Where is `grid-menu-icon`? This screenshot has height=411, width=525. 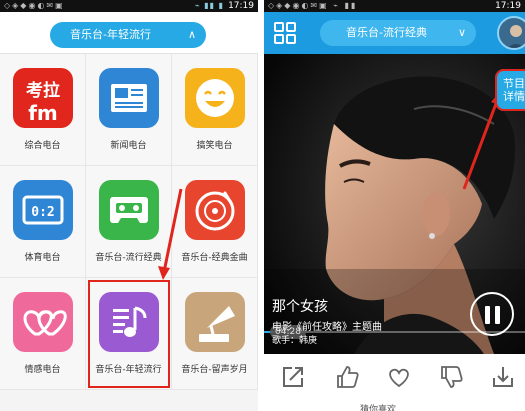 grid-menu-icon is located at coordinates (285, 33).